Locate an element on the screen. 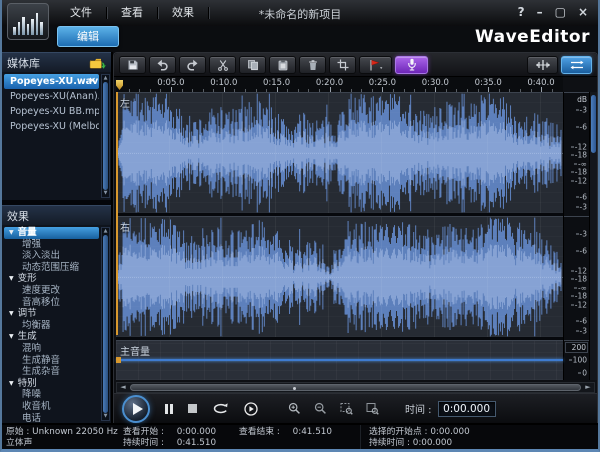 The image size is (600, 452). effects-list-scrollbar: ▲ ▼ is located at coordinates (105, 324).